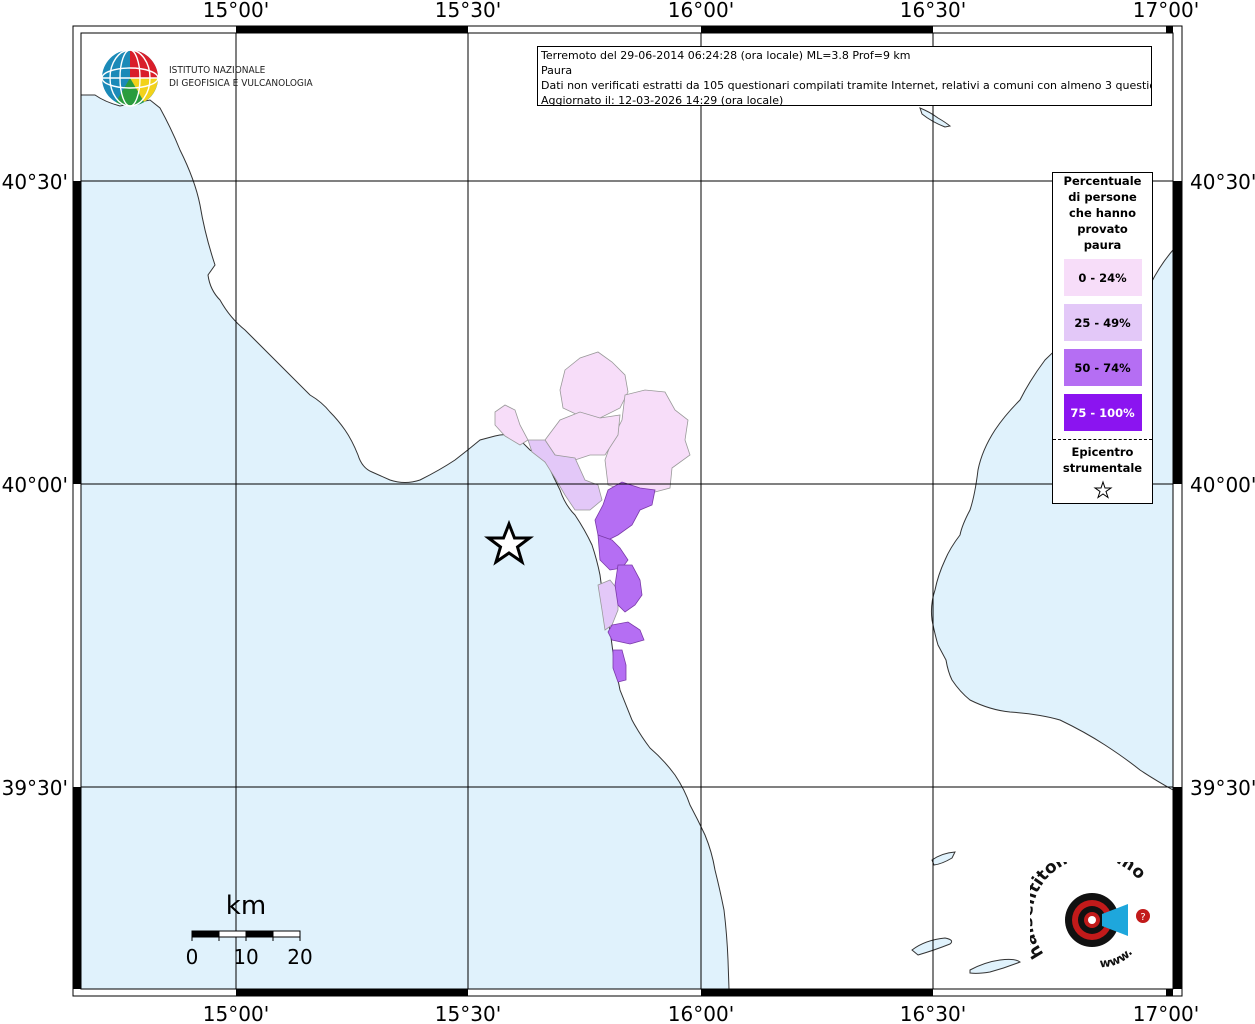 This screenshot has height=1024, width=1255. I want to click on right-tick-label: 40°30', so click(1222, 182).